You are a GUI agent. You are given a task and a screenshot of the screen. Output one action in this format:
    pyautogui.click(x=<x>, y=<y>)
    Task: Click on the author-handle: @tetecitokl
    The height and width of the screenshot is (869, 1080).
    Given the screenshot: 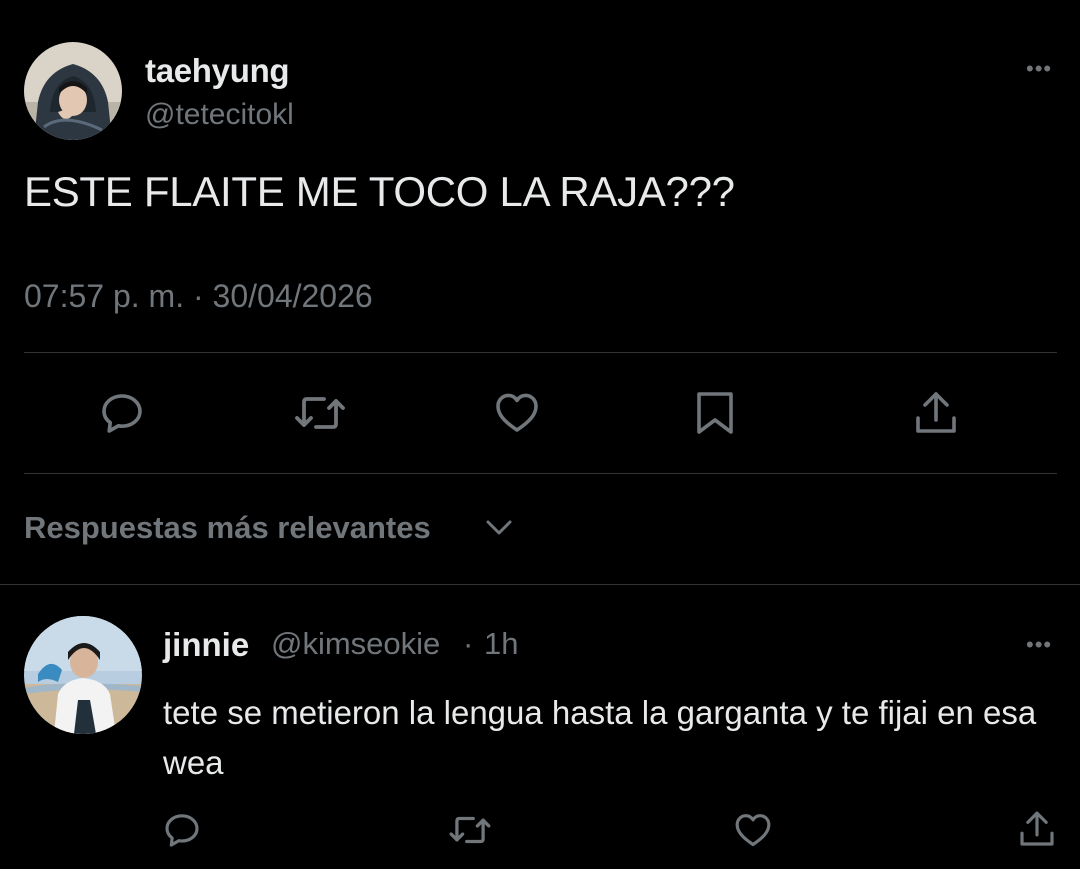 What is the action you would take?
    pyautogui.click(x=219, y=115)
    